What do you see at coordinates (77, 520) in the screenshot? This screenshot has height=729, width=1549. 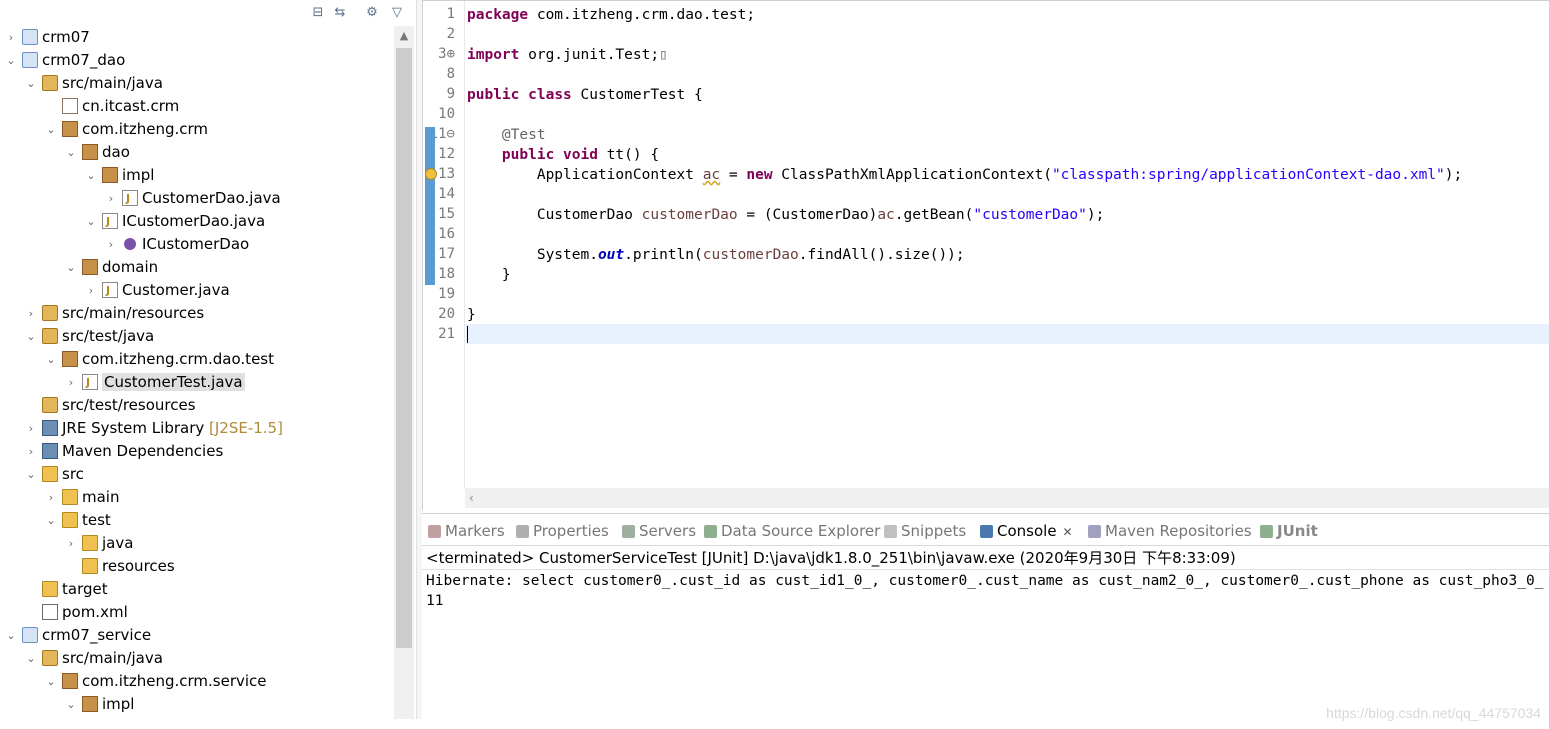 I see `tree-item: ⌄ test` at bounding box center [77, 520].